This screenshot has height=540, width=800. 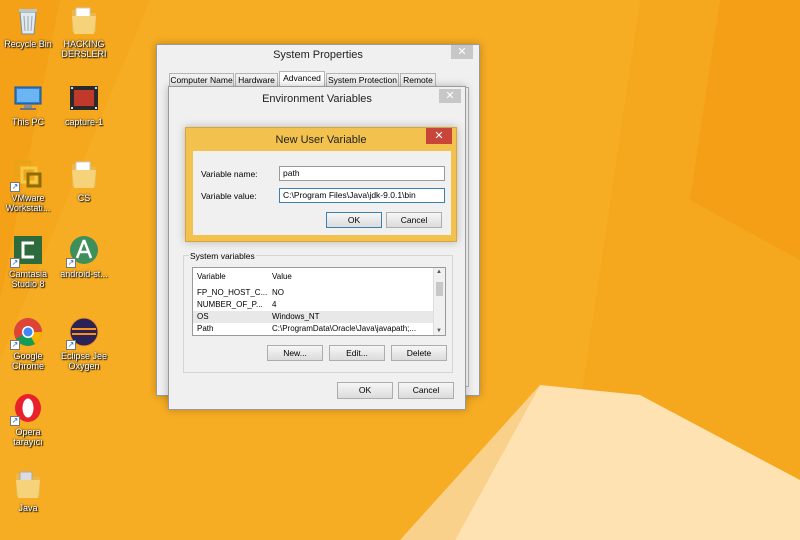 What do you see at coordinates (84, 98) in the screenshot?
I see `video-file-icon` at bounding box center [84, 98].